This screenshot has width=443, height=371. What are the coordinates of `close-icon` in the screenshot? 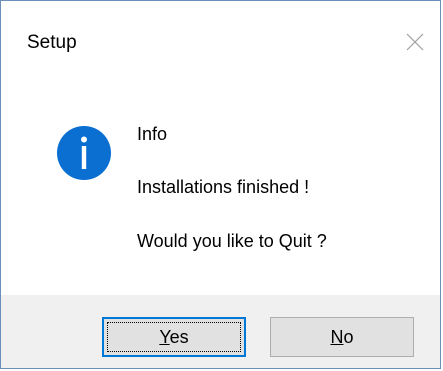 It's located at (415, 42).